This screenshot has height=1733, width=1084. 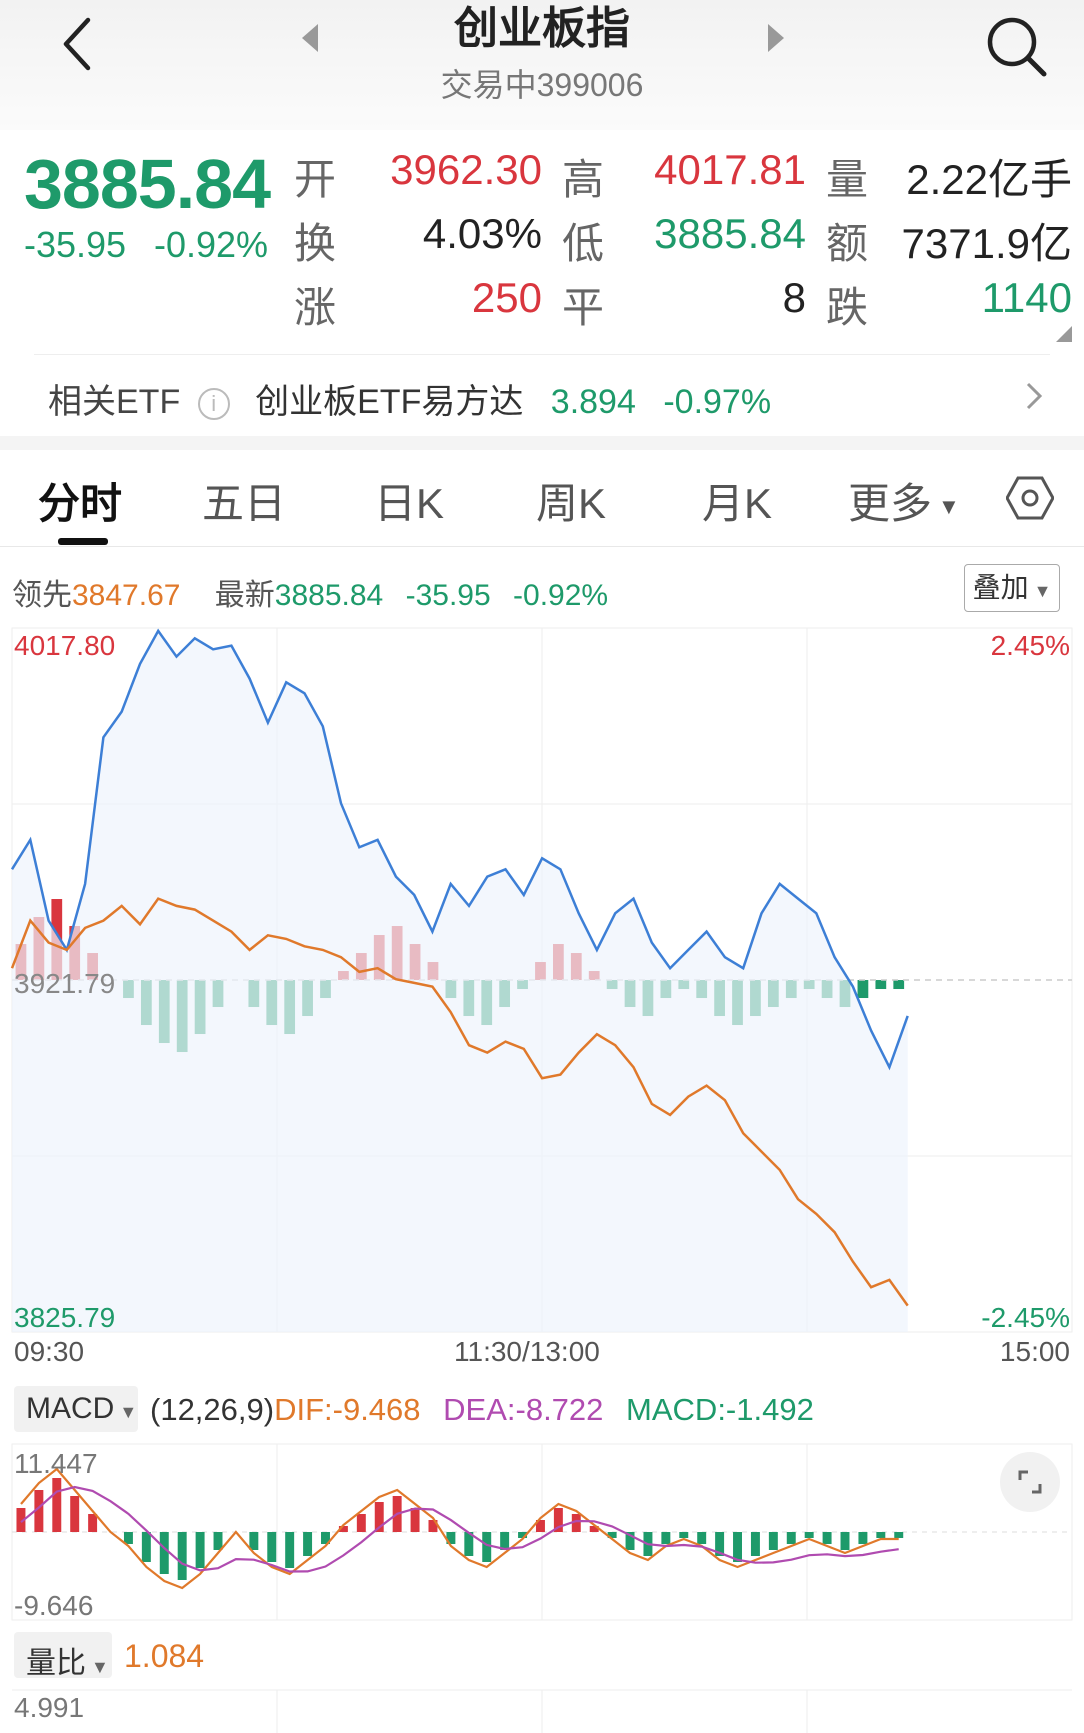 I want to click on axis-high-percent: 2.45%, so click(x=1030, y=645).